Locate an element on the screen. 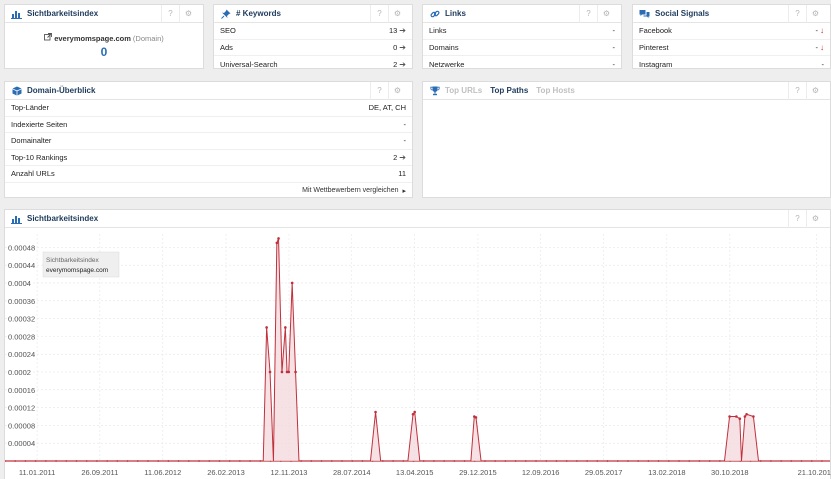 The width and height of the screenshot is (831, 479). row-label: SEO is located at coordinates (228, 31).